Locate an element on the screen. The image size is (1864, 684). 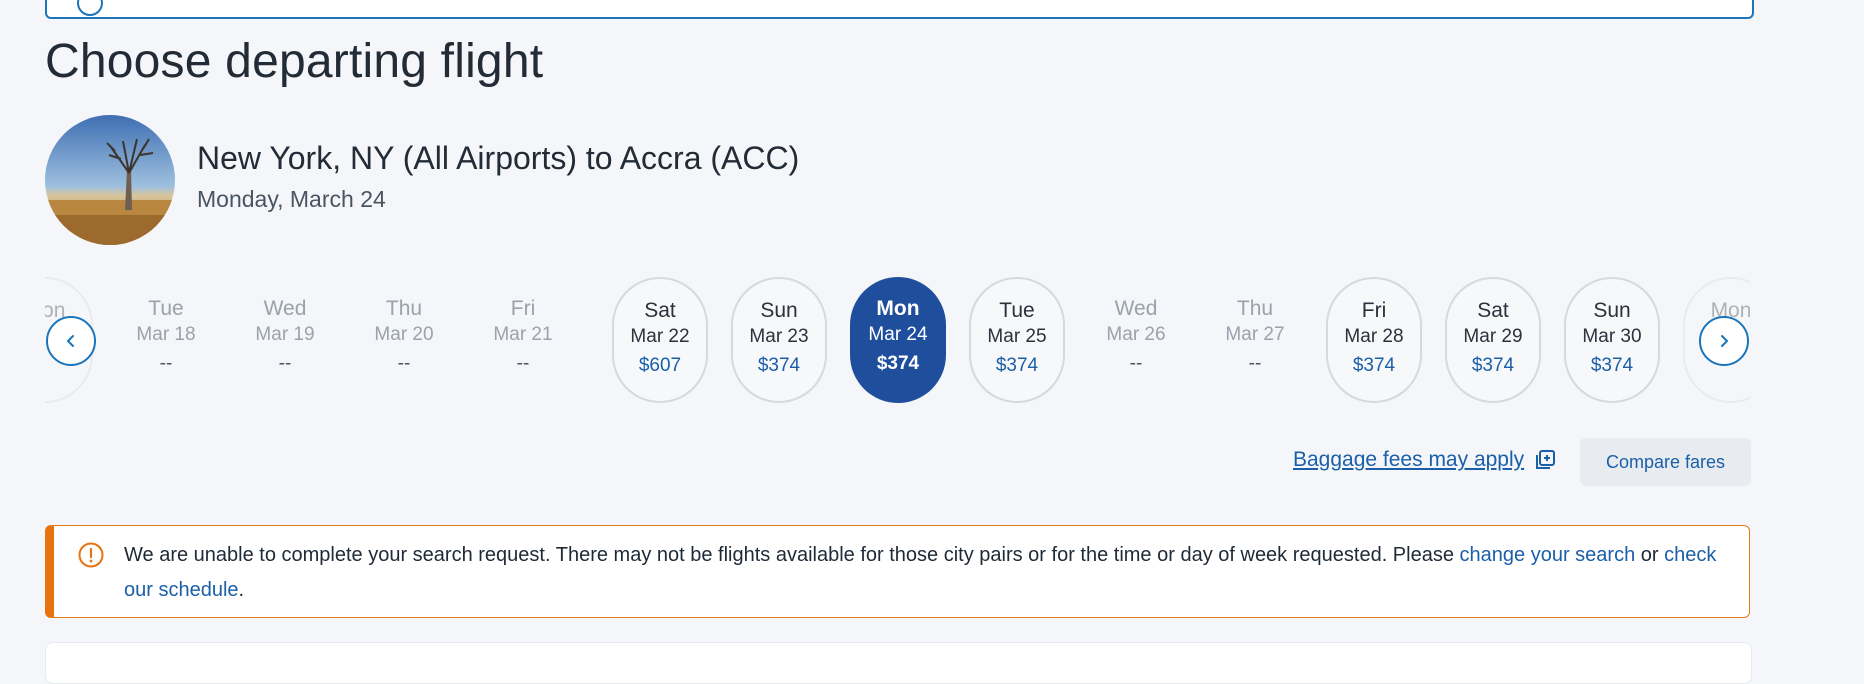
warning-icon is located at coordinates (91, 555).